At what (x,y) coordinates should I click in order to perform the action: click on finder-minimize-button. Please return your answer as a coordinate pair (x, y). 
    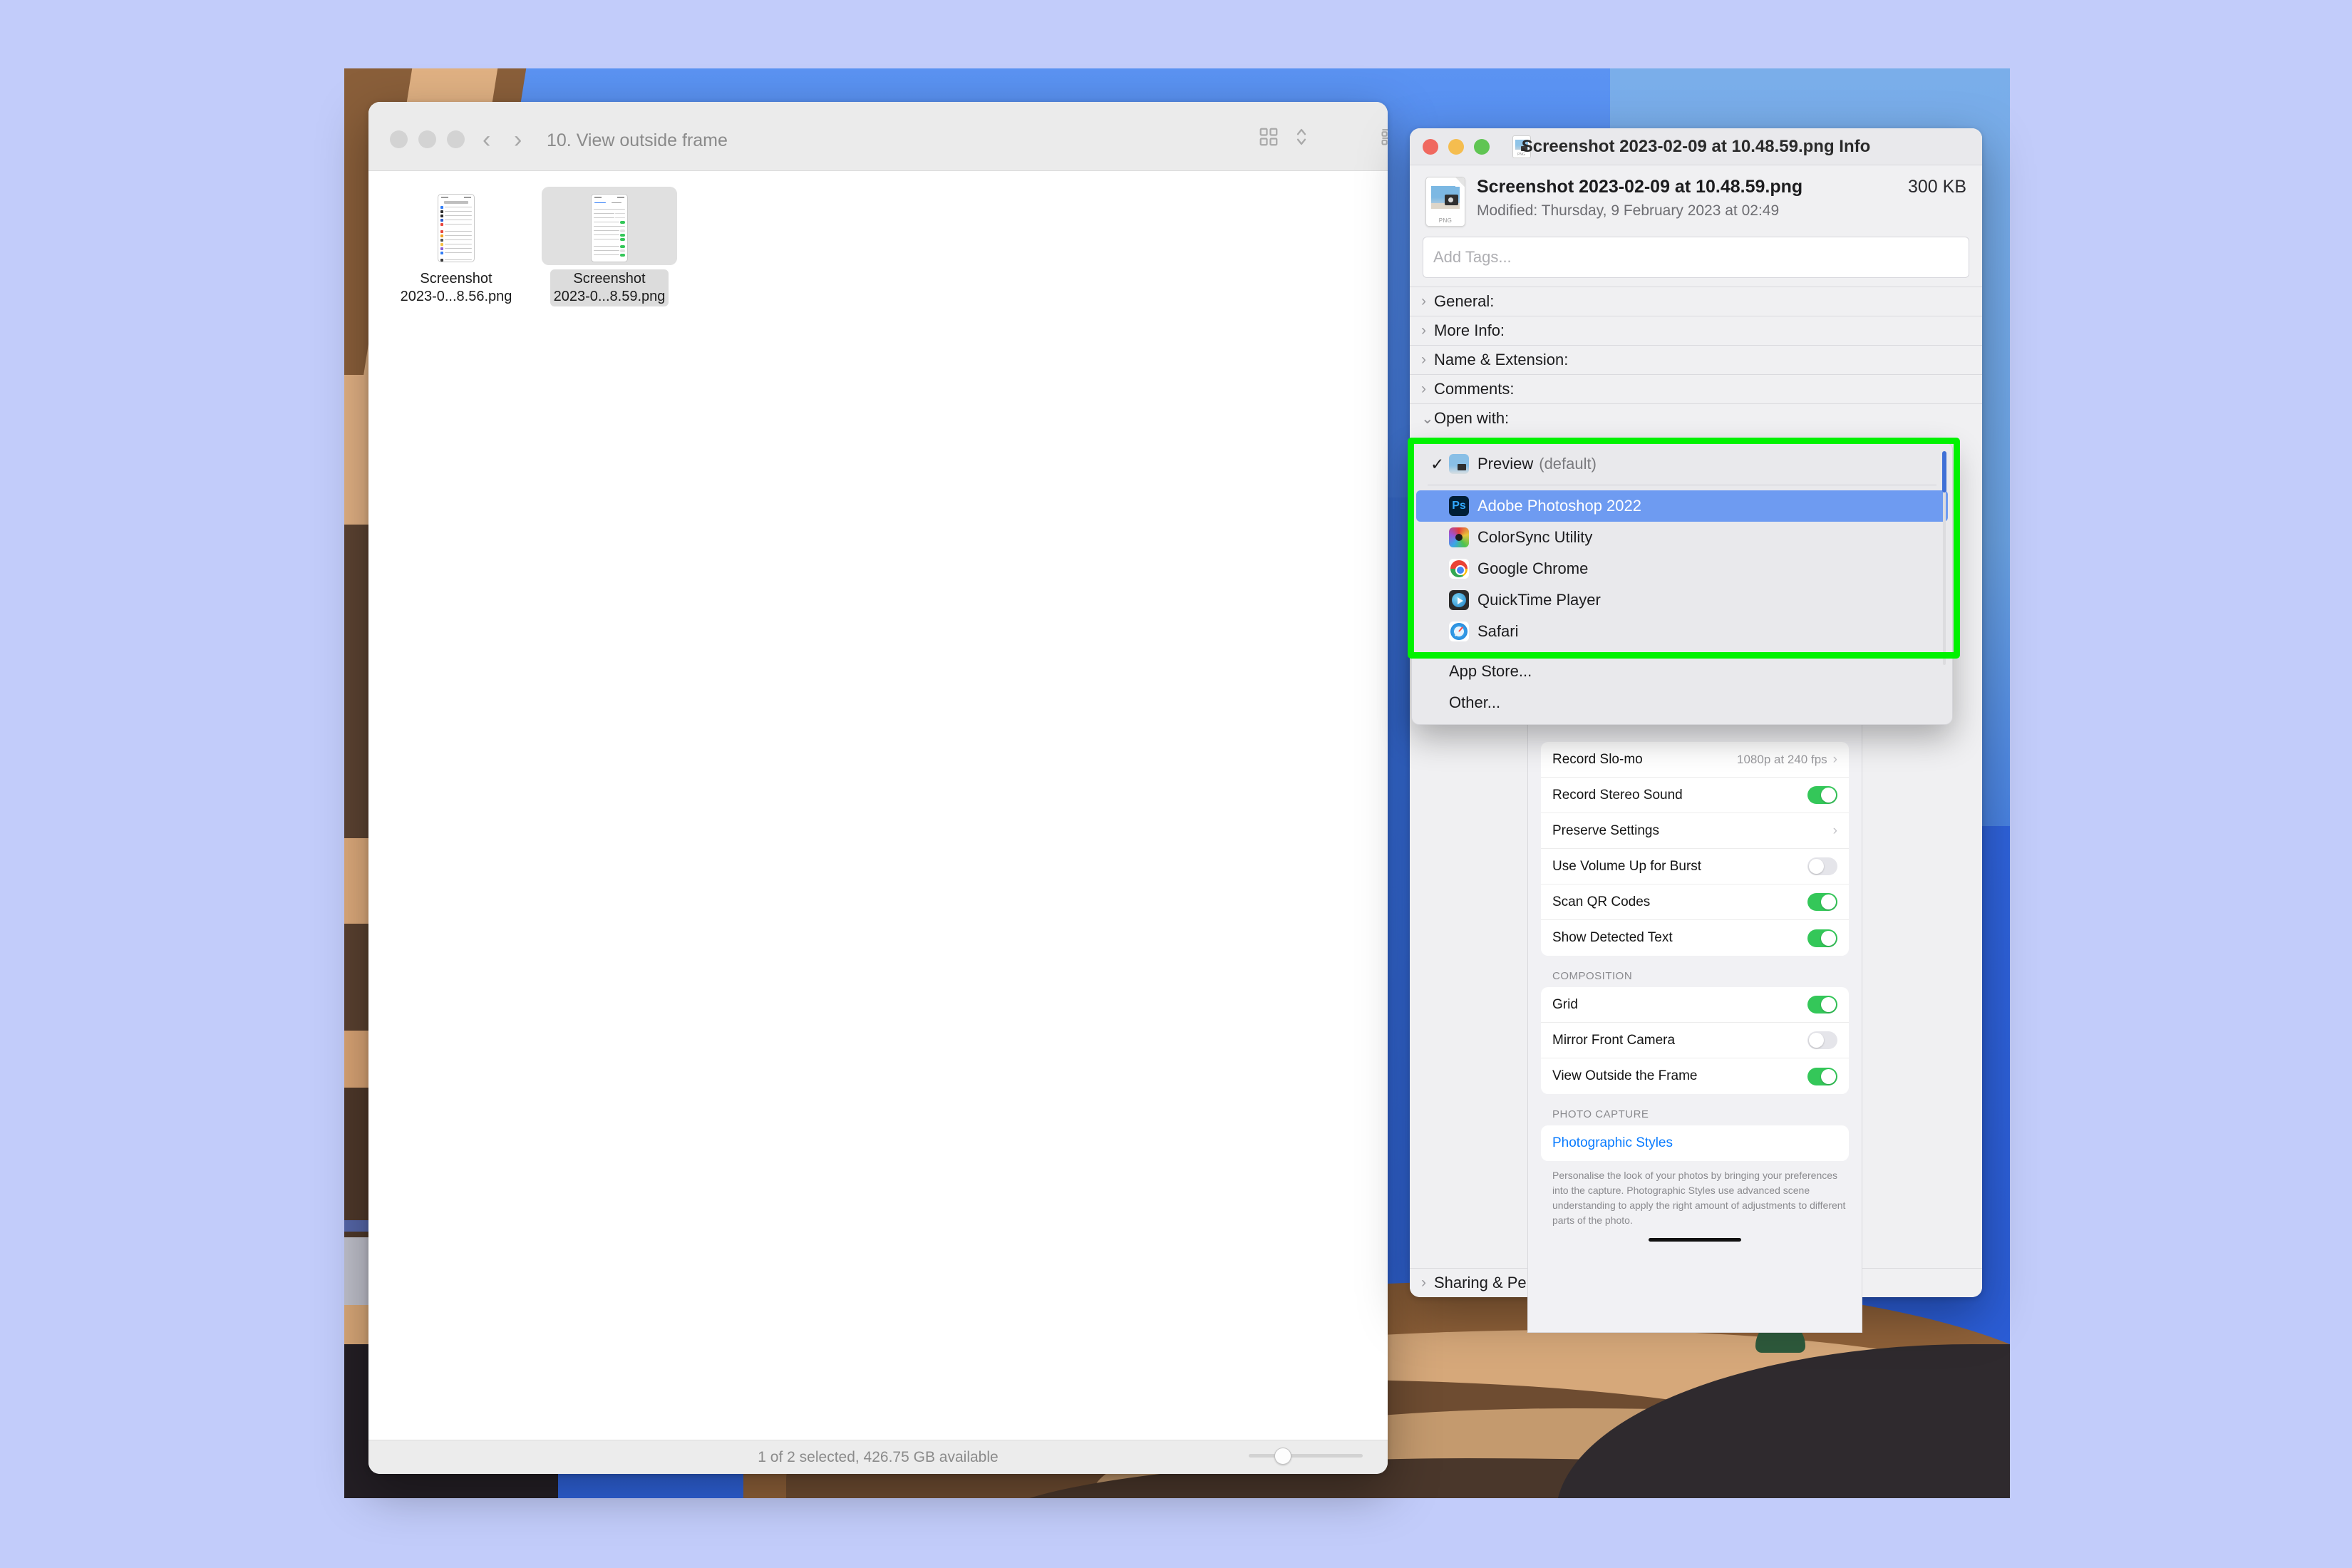
    Looking at the image, I should click on (427, 139).